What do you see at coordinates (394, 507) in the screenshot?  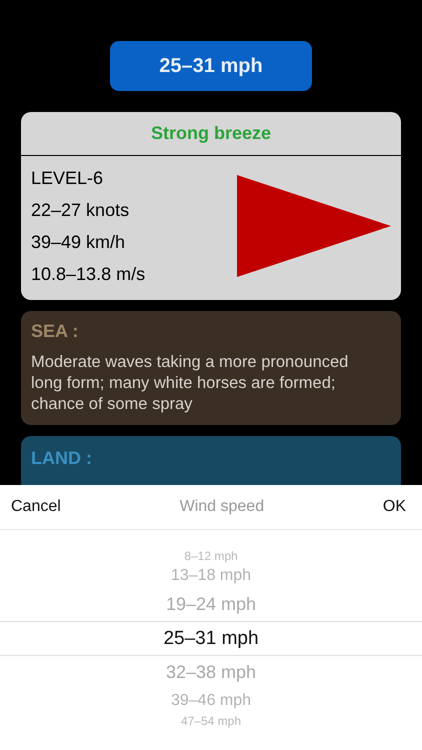 I see `ok-button: OK` at bounding box center [394, 507].